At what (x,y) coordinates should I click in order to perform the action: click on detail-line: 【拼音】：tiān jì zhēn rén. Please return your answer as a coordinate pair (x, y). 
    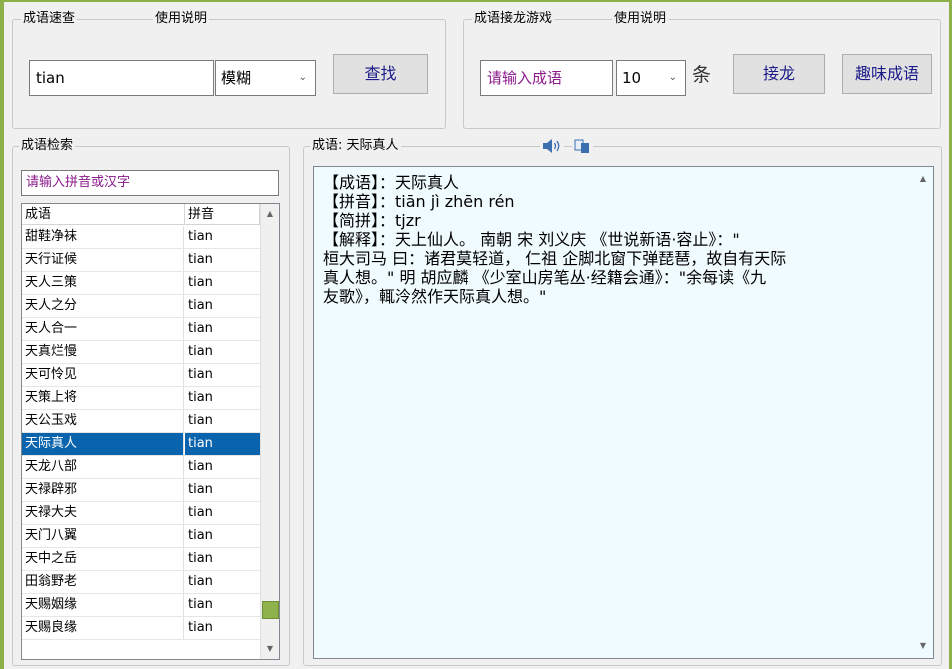
    Looking at the image, I should click on (419, 201).